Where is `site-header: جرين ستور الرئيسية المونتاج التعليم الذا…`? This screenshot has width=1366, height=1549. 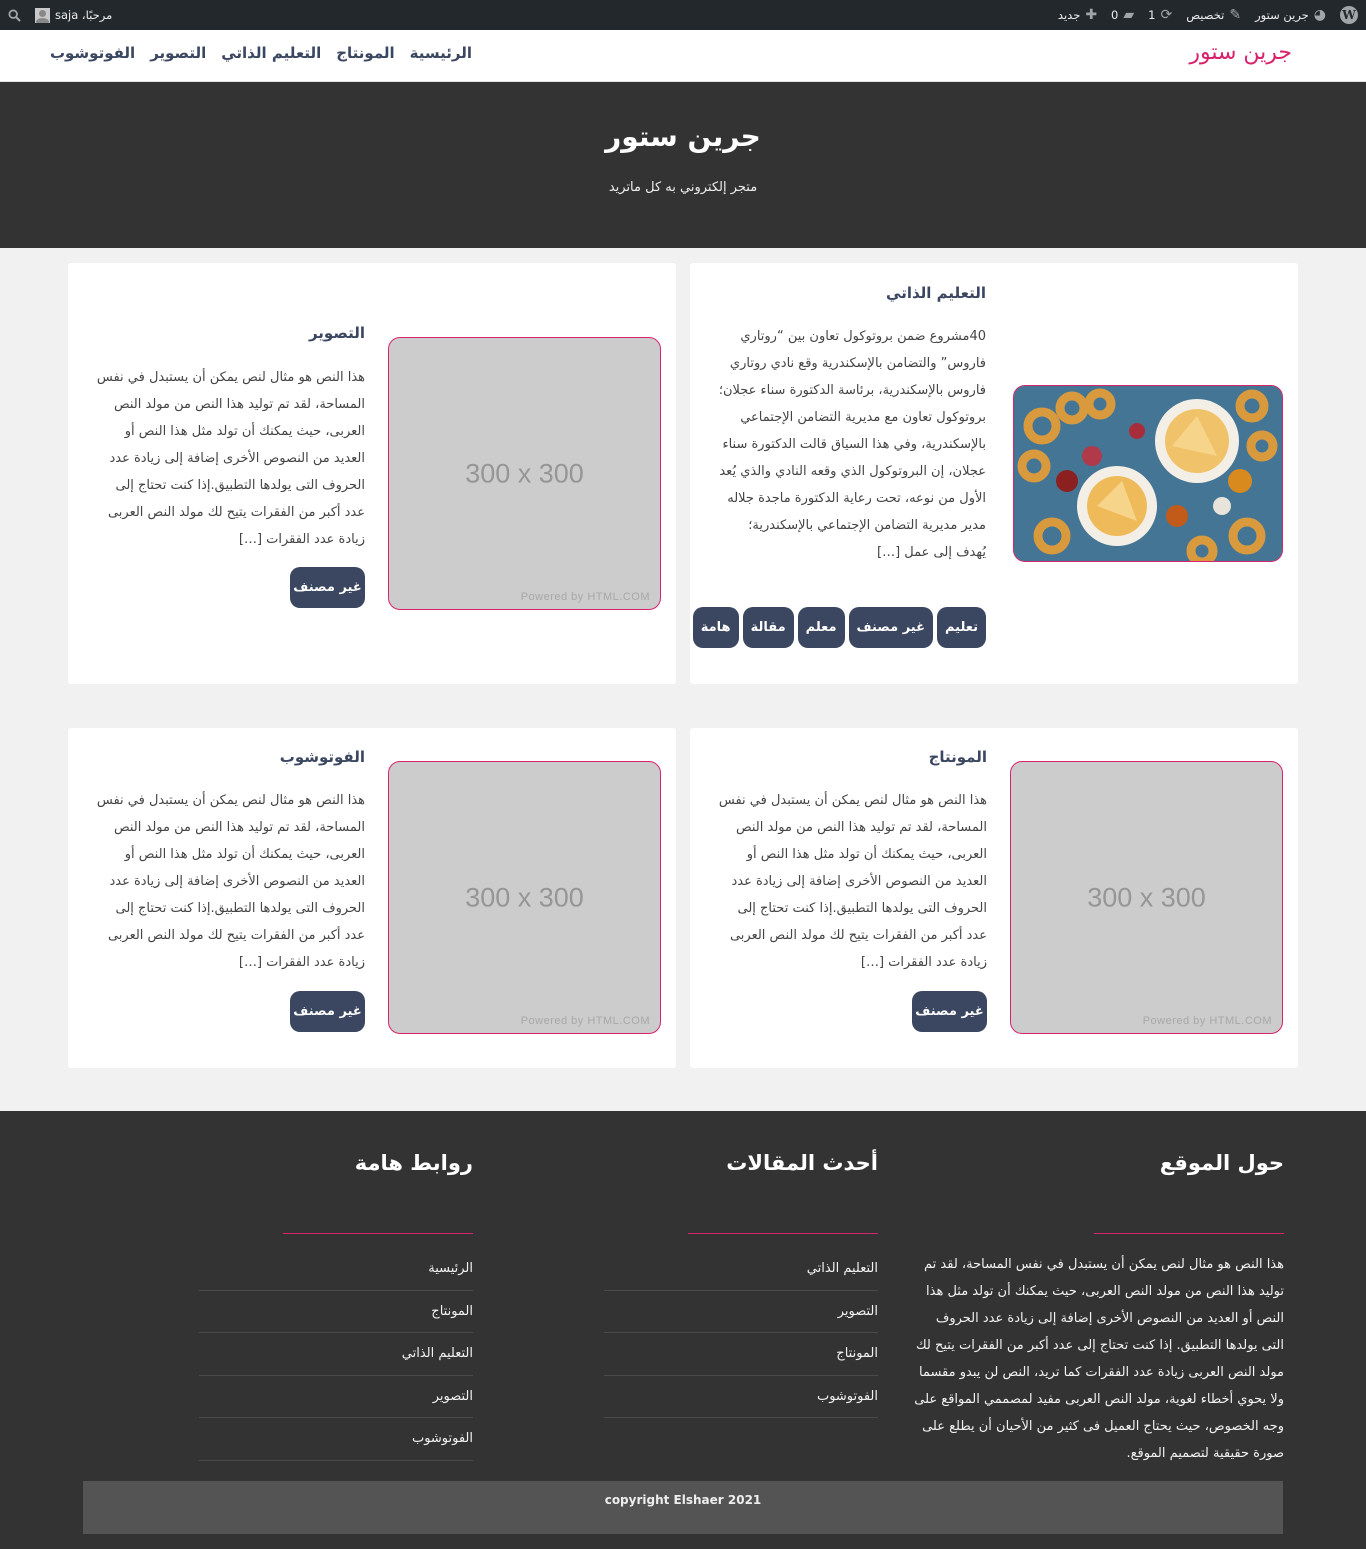 site-header: جرين ستور الرئيسية المونتاج التعليم الذا… is located at coordinates (683, 56).